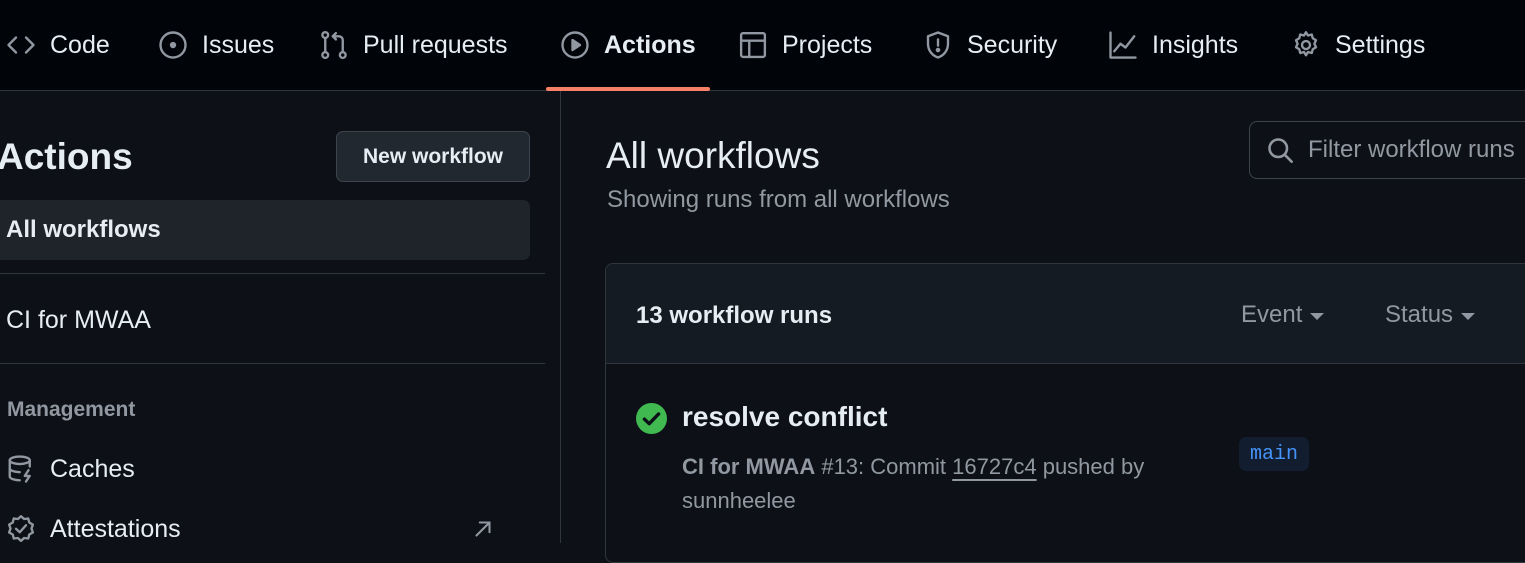 This screenshot has width=1525, height=563. Describe the element at coordinates (1416, 150) in the screenshot. I see `filter-input` at that location.